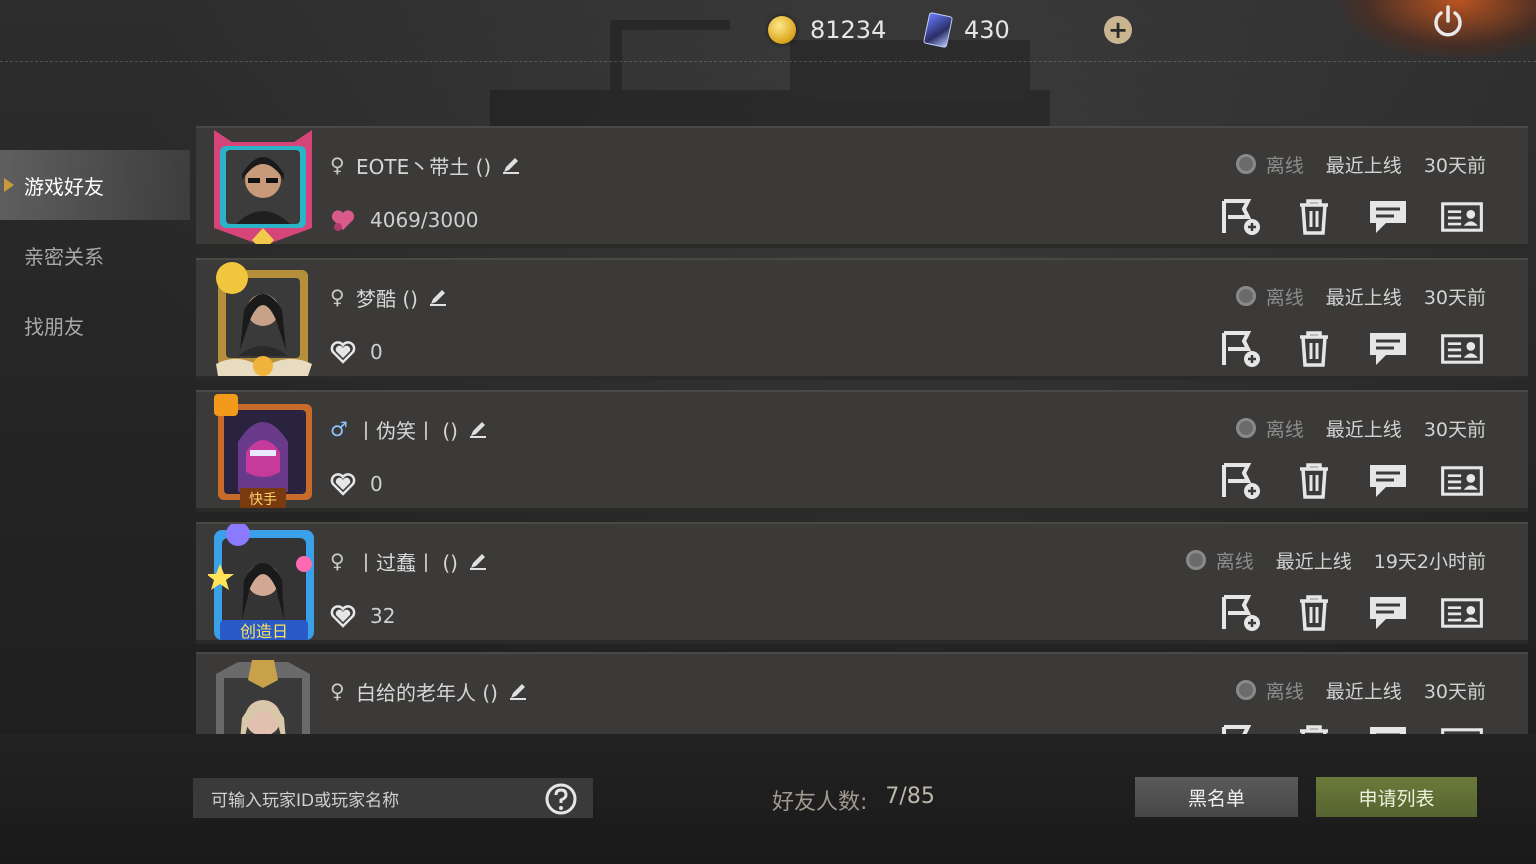 Image resolution: width=1536 pixels, height=864 pixels. What do you see at coordinates (263, 584) in the screenshot?
I see `avatar: 创造日` at bounding box center [263, 584].